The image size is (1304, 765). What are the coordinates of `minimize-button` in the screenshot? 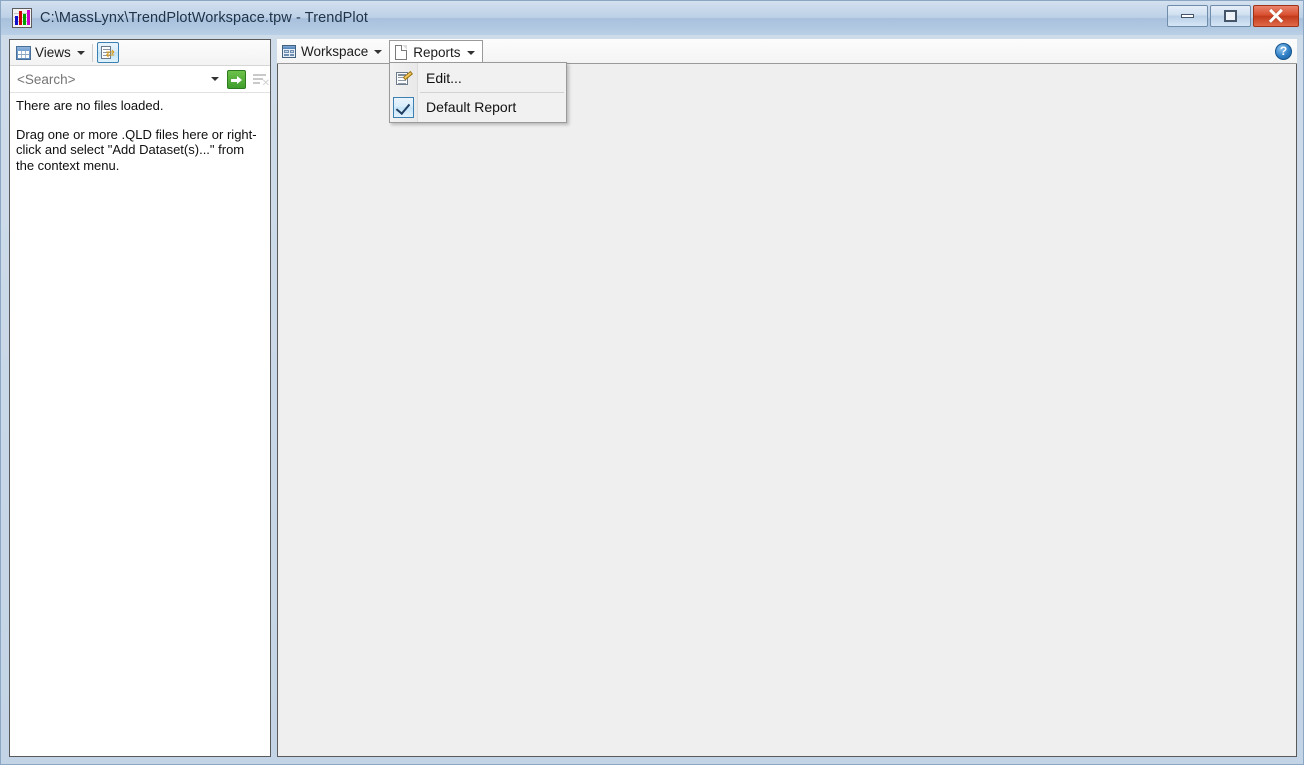 It's located at (1187, 16).